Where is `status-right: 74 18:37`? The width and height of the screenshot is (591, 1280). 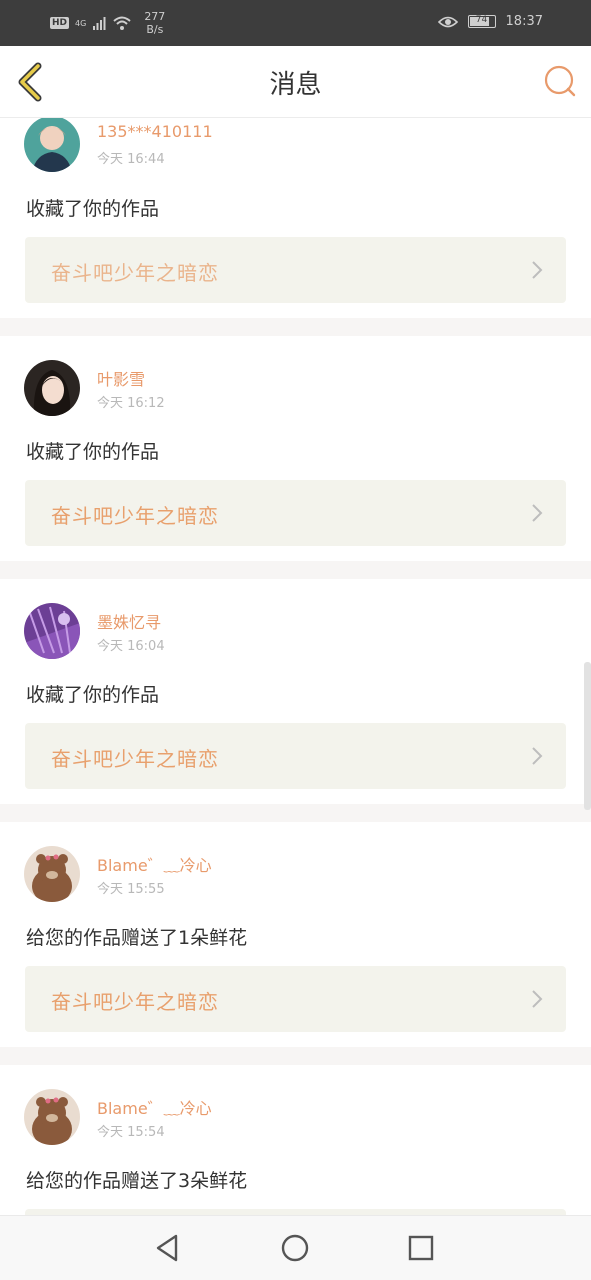 status-right: 74 18:37 is located at coordinates (490, 21).